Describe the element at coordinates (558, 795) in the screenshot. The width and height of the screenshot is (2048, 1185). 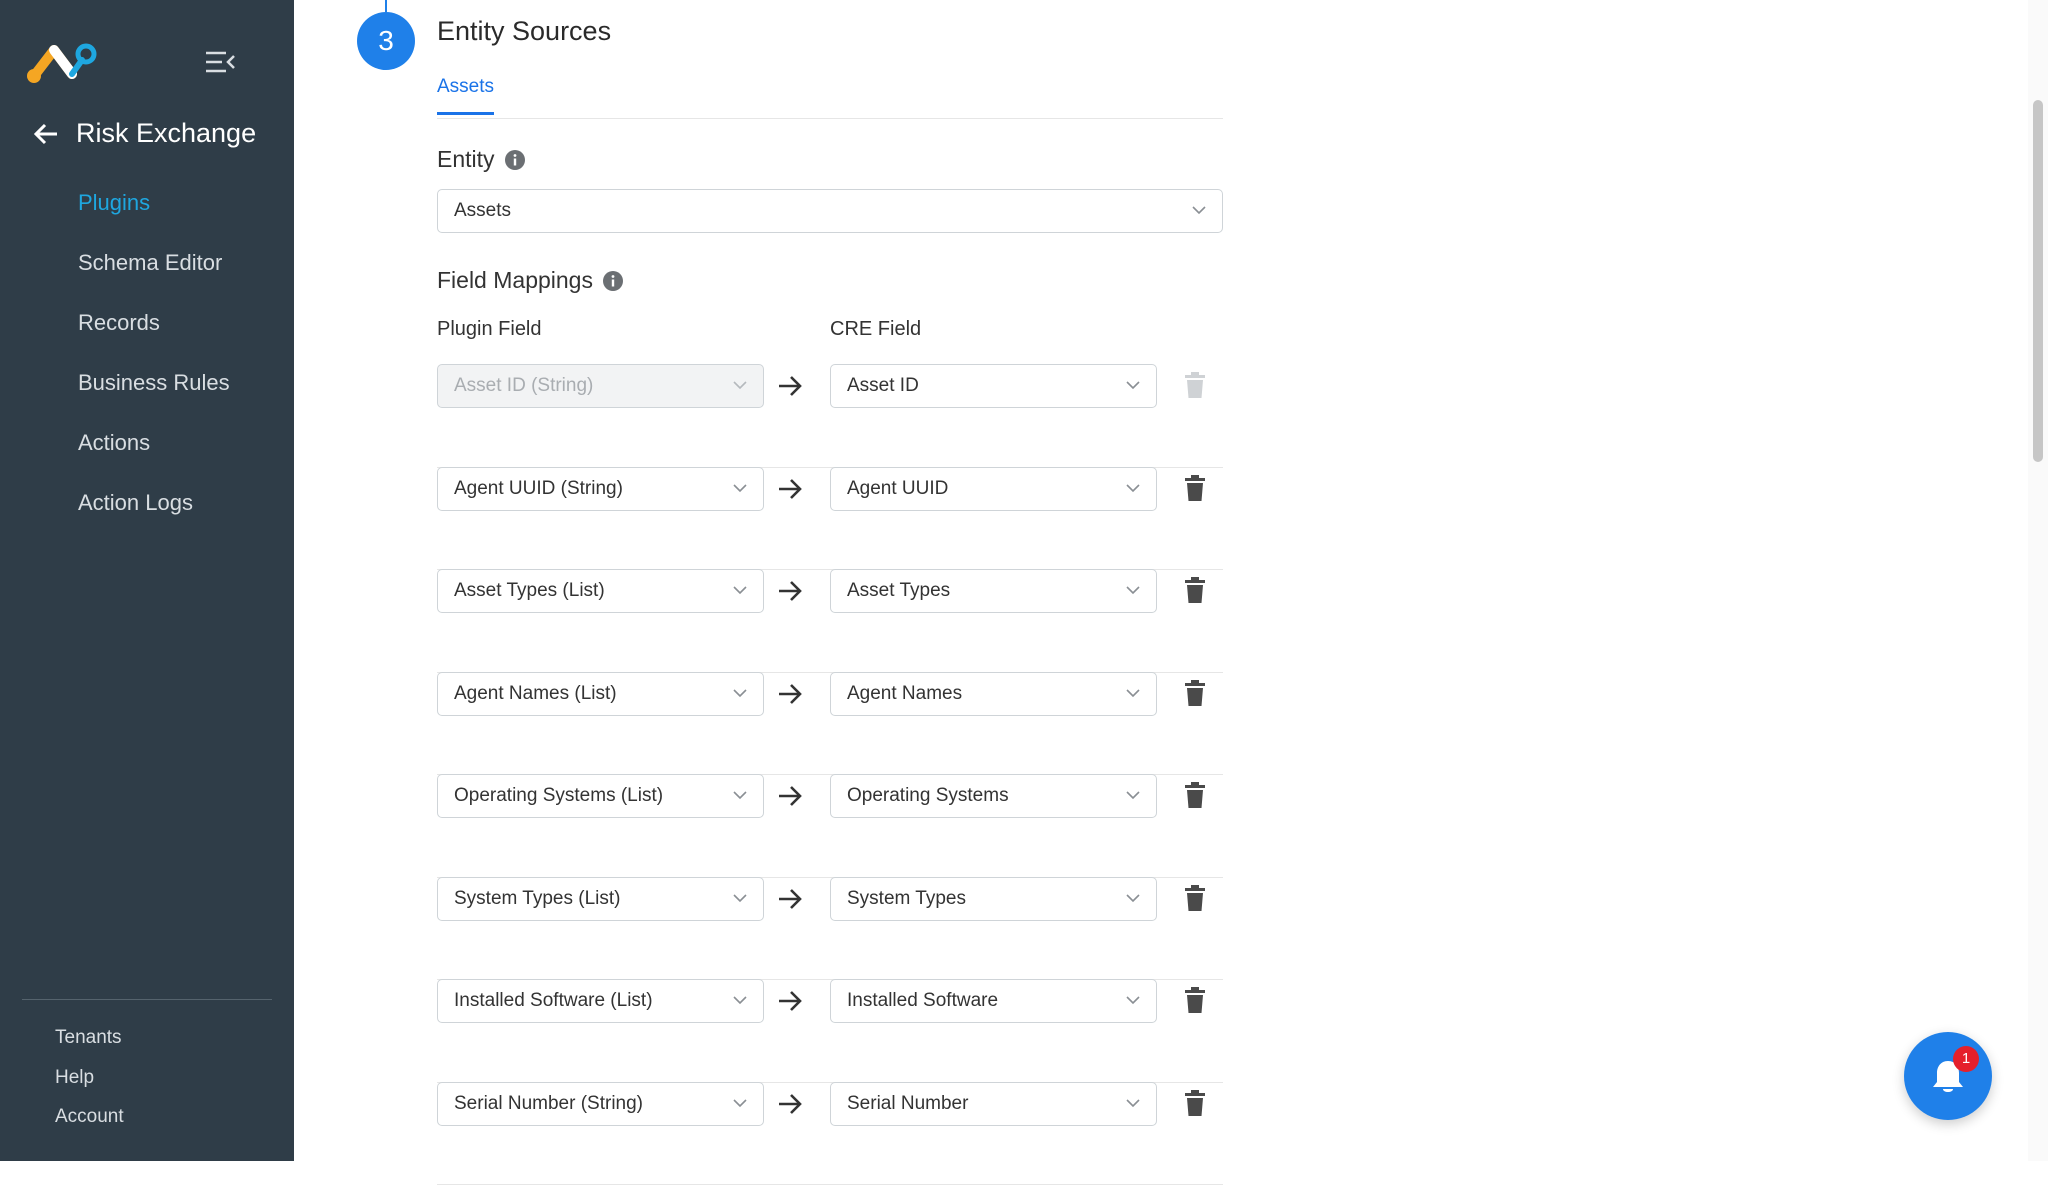
I see `plugin-field-value: Operating Systems (List)` at that location.